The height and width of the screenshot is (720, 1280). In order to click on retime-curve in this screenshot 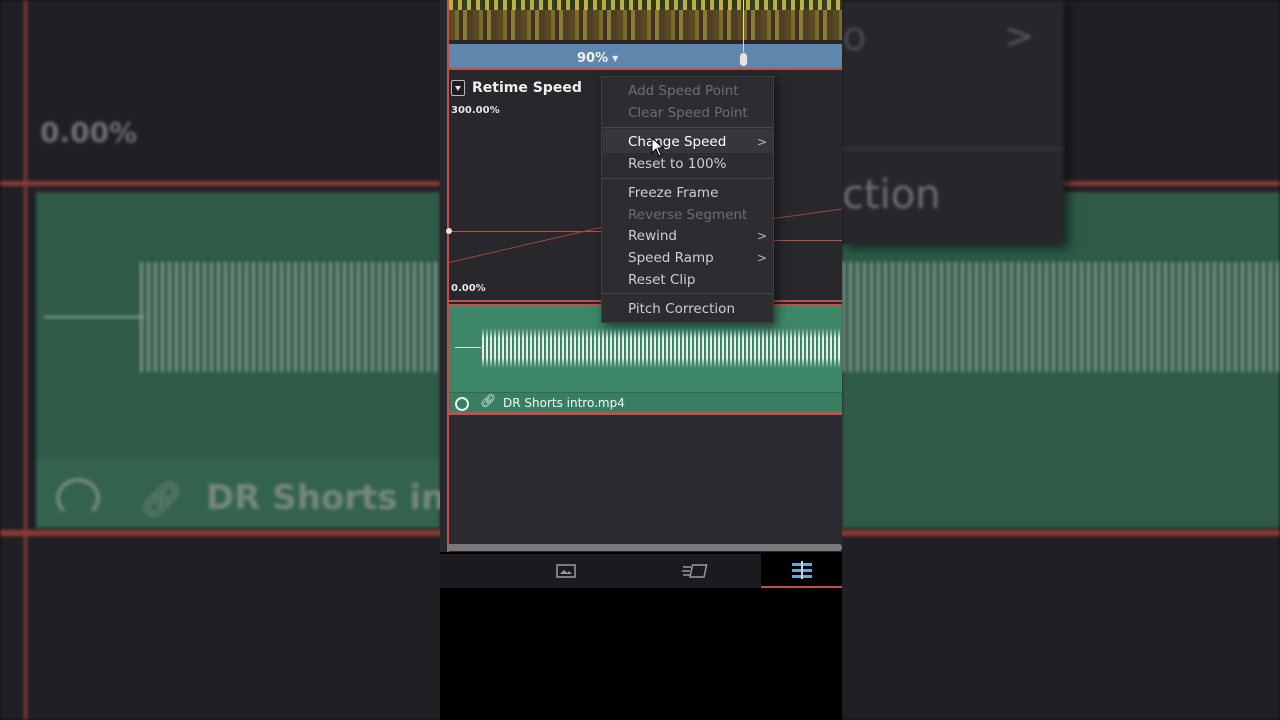, I will do `click(808, 240)`.